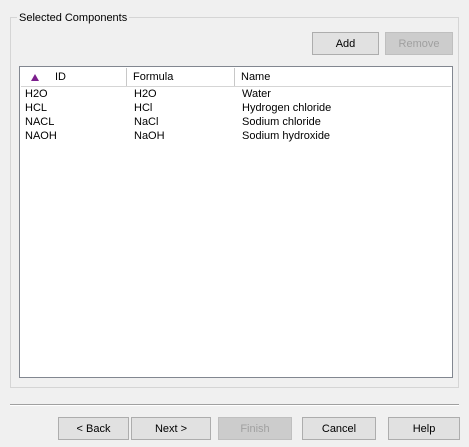  I want to click on group-title: Selected Components, so click(73, 18).